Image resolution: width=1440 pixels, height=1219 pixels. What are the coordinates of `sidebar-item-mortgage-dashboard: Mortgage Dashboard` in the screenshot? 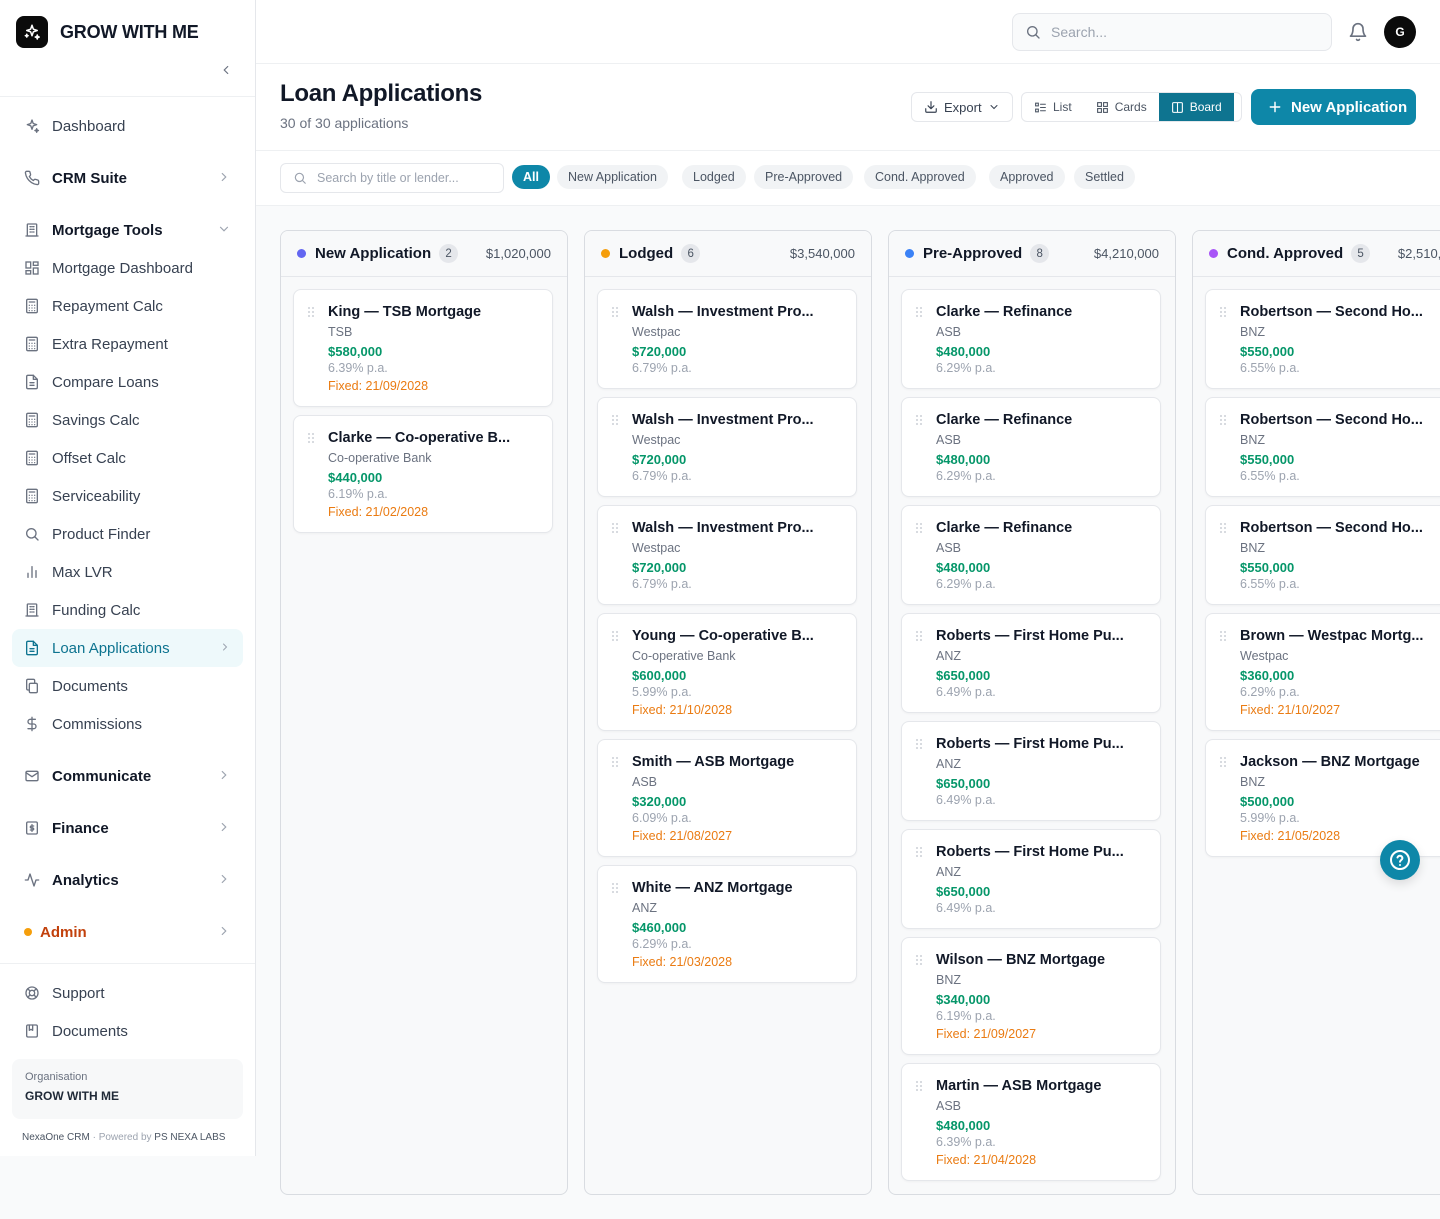 It's located at (127, 268).